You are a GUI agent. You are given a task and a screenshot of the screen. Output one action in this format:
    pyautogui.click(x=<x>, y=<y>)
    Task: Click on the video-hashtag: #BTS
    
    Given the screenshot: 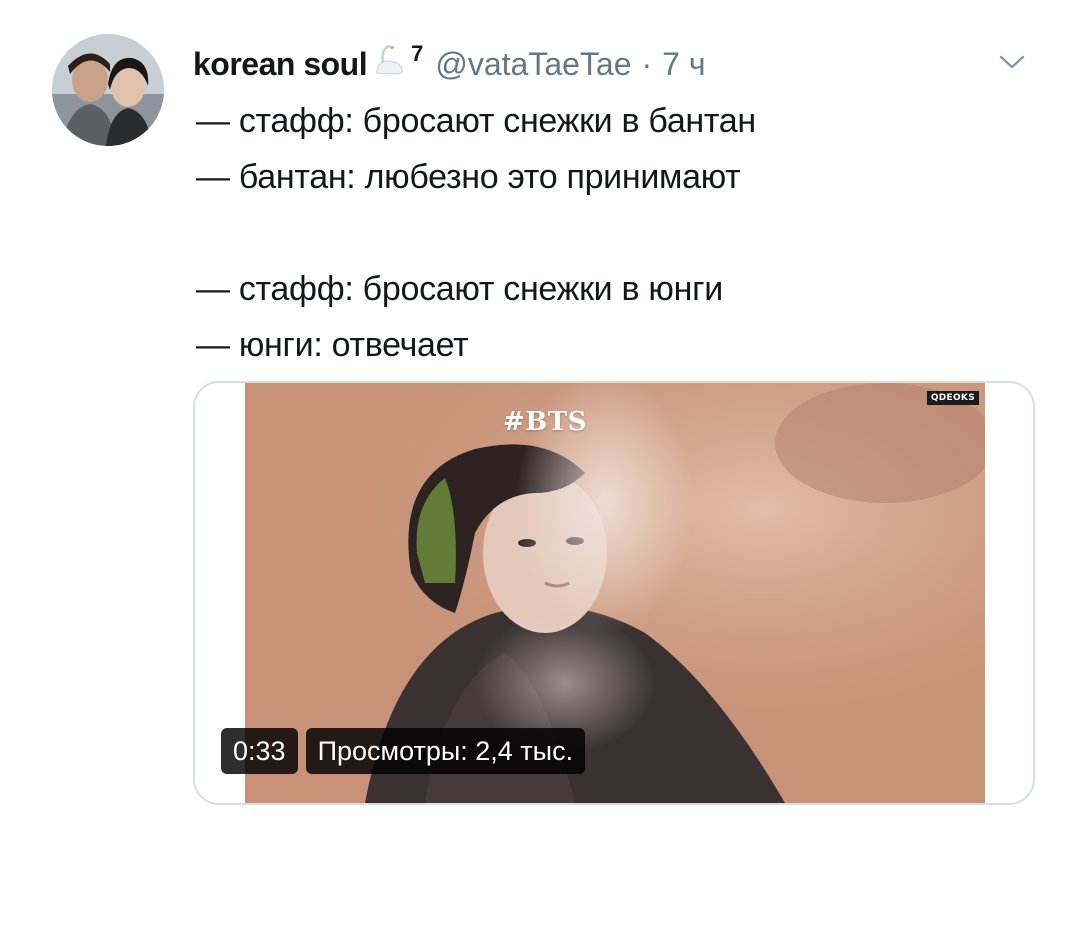 What is the action you would take?
    pyautogui.click(x=545, y=422)
    